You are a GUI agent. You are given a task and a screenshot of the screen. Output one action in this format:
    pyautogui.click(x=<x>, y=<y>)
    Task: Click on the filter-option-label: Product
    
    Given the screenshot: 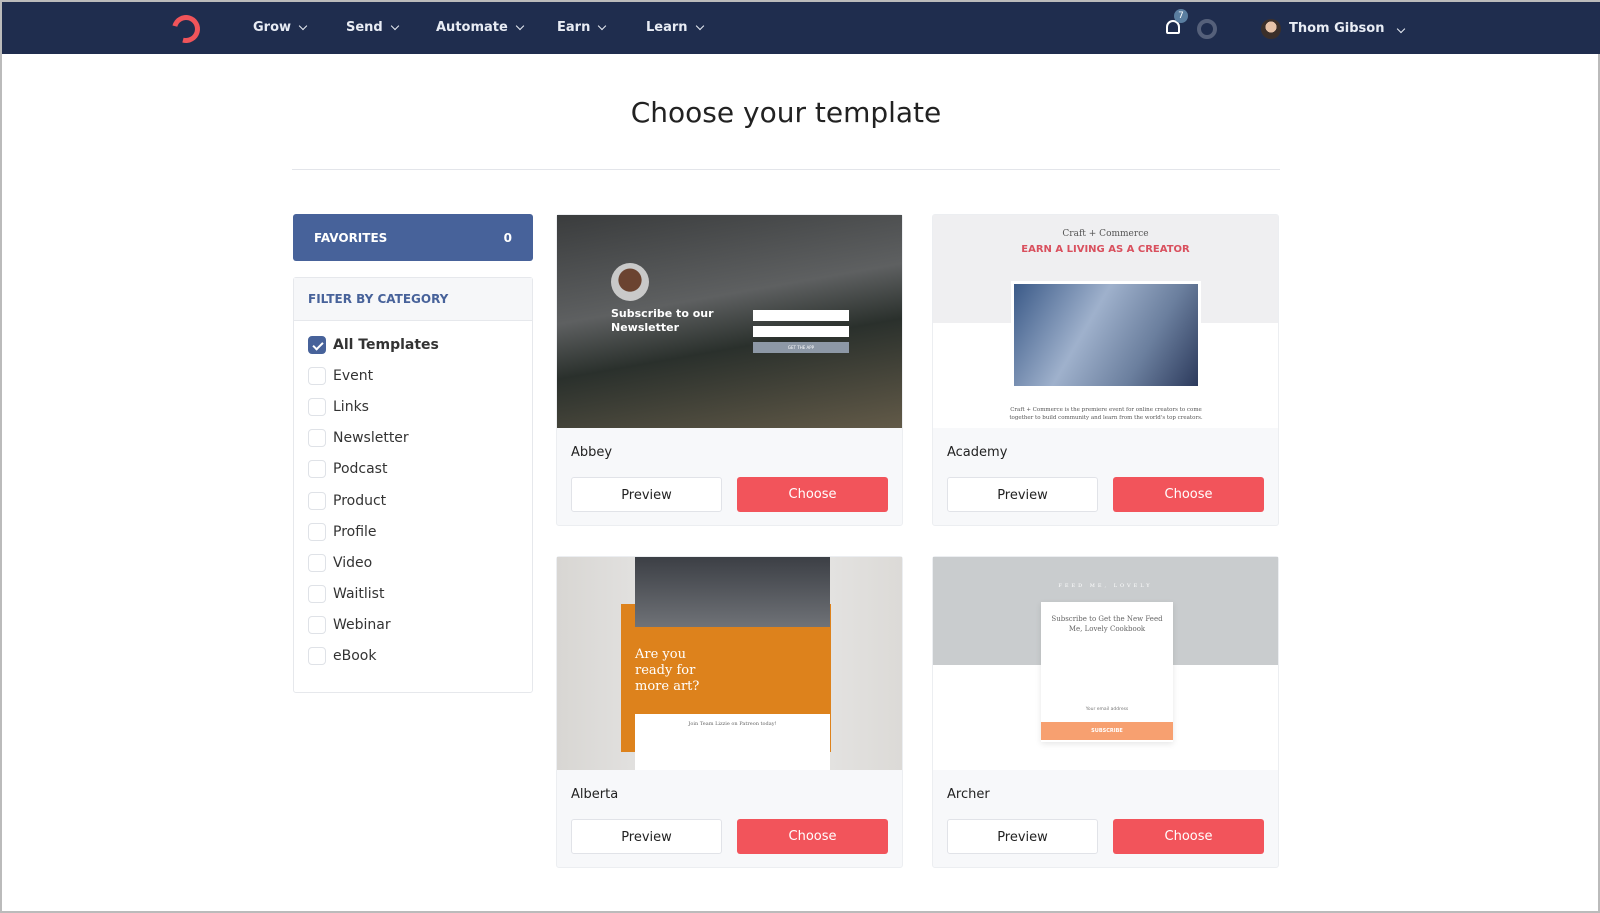 What is the action you would take?
    pyautogui.click(x=360, y=500)
    